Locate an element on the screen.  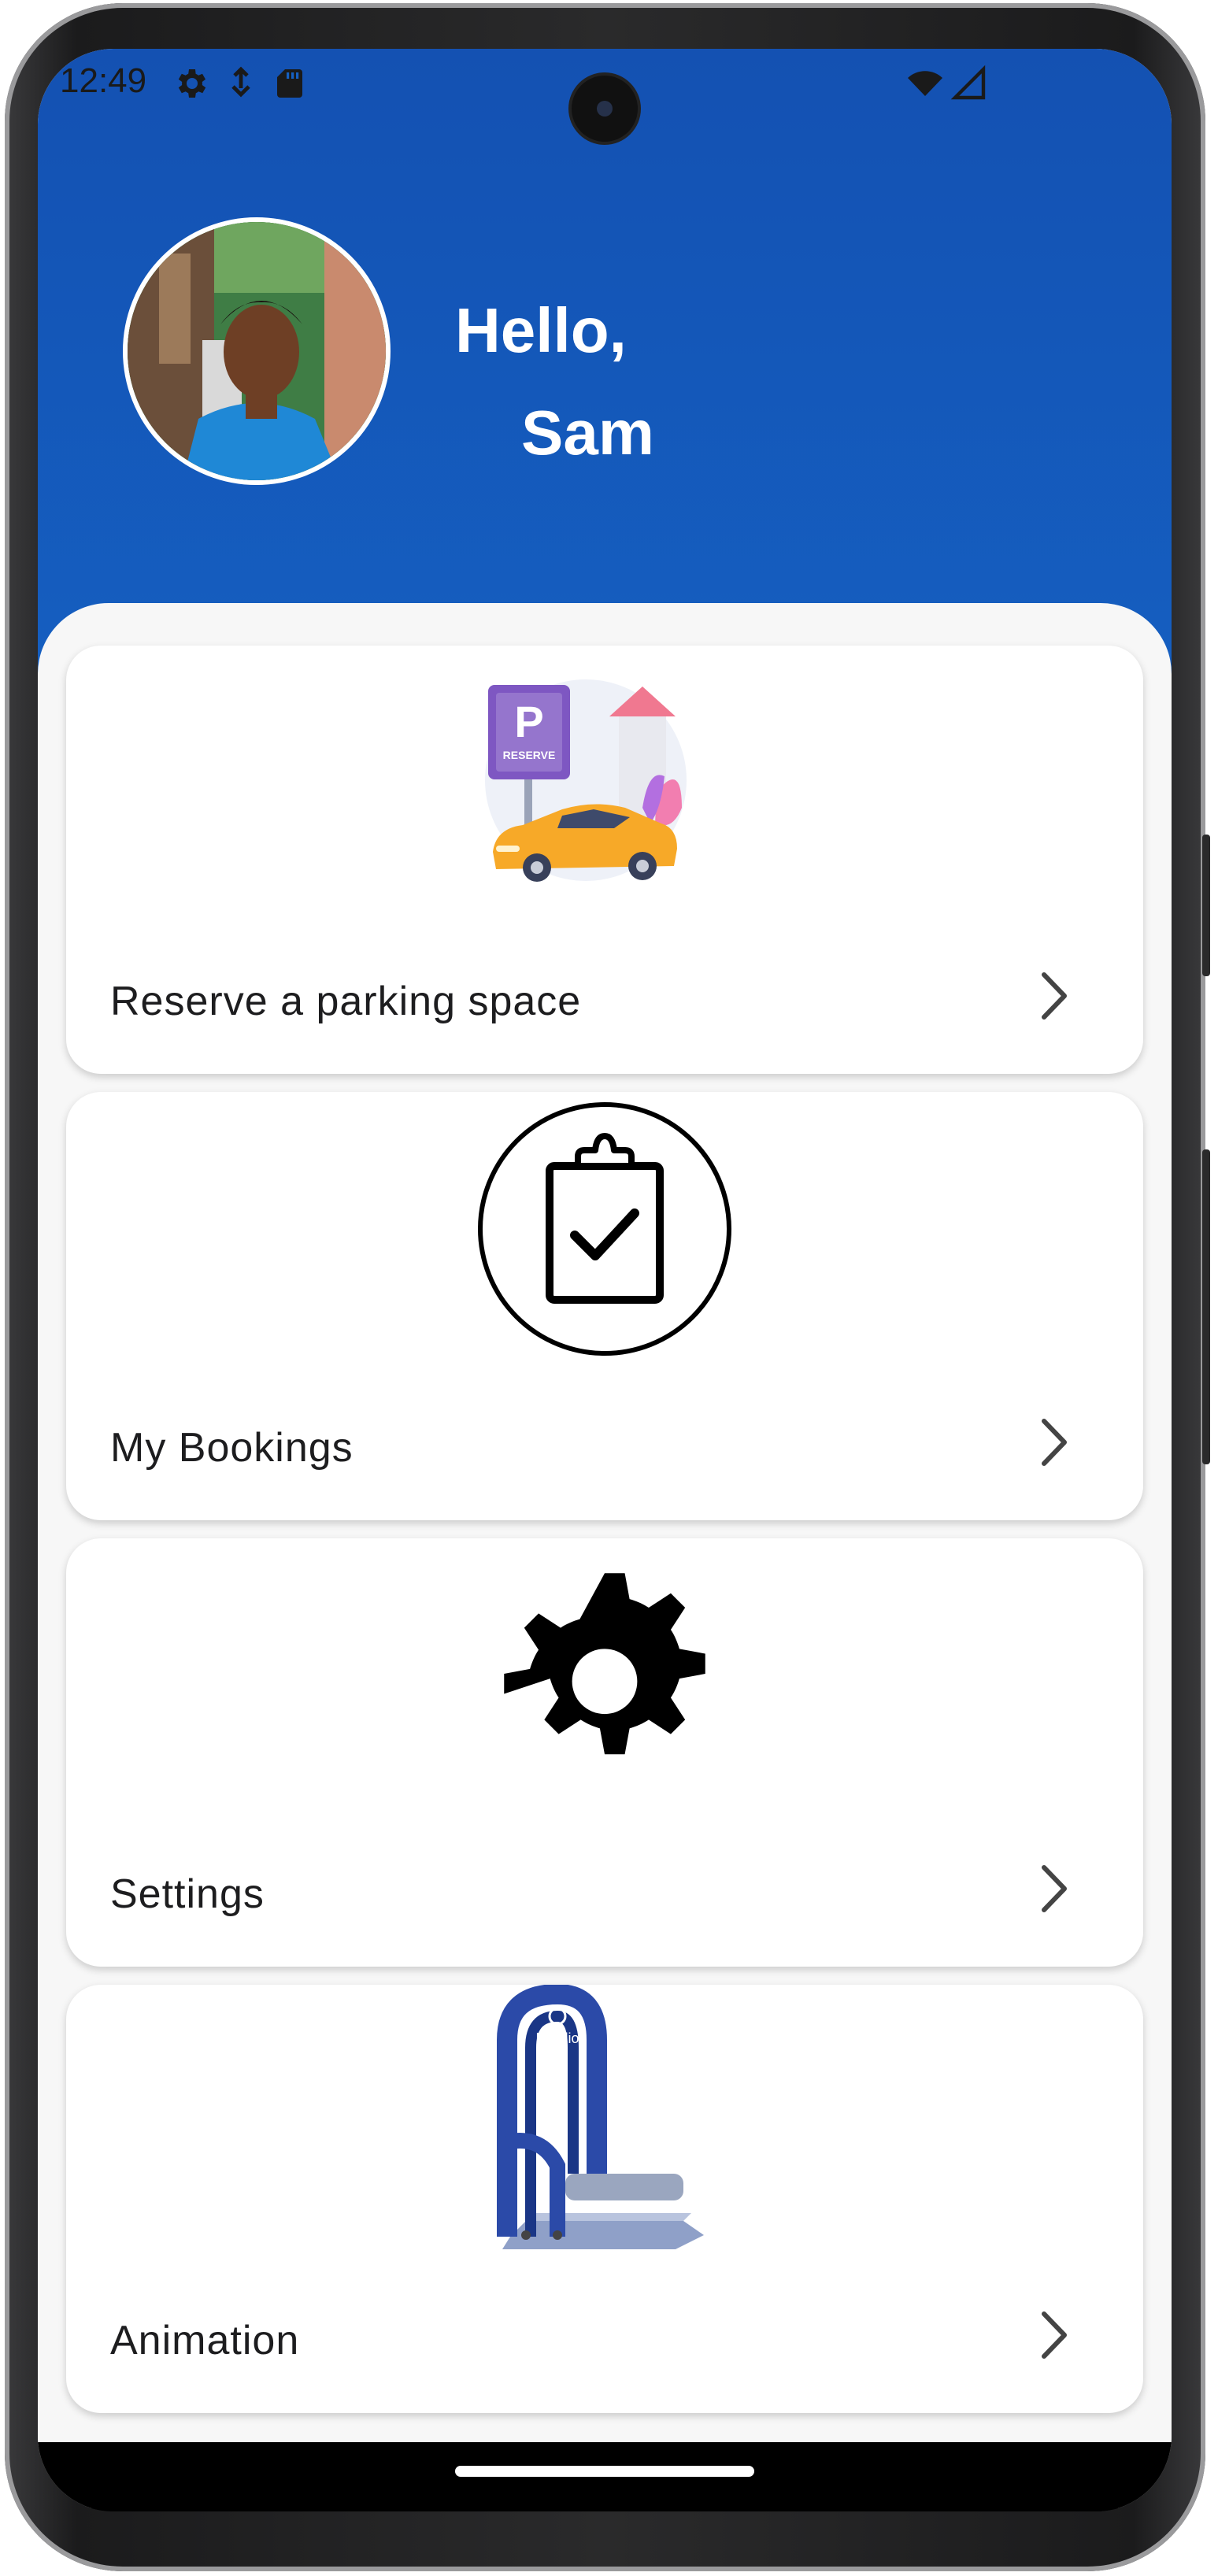
parking-barrier-illustration: Parklio is located at coordinates (600, 2117).